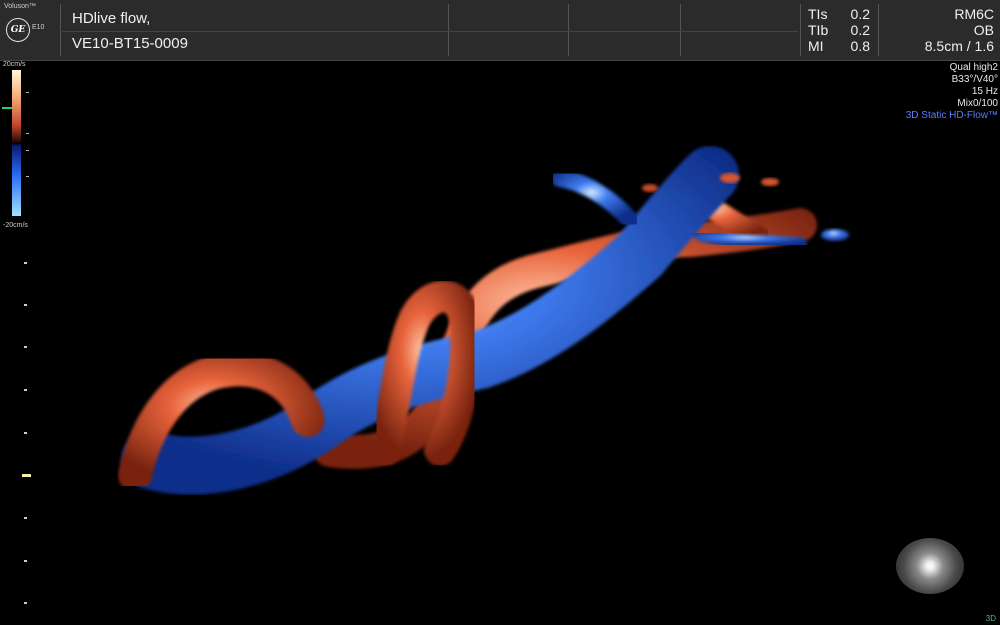 This screenshot has height=625, width=1000. Describe the element at coordinates (974, 79) in the screenshot. I see `angle-label: B33°/V40°` at that location.